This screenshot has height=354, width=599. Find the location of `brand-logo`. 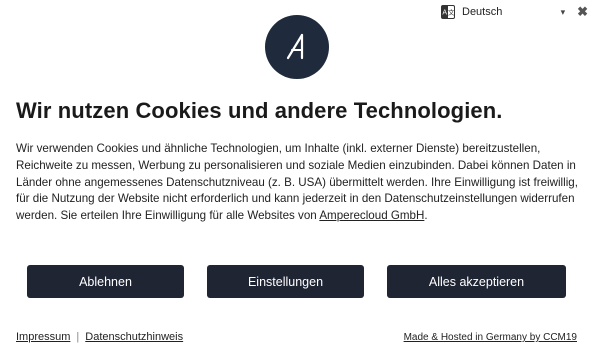

brand-logo is located at coordinates (297, 47).